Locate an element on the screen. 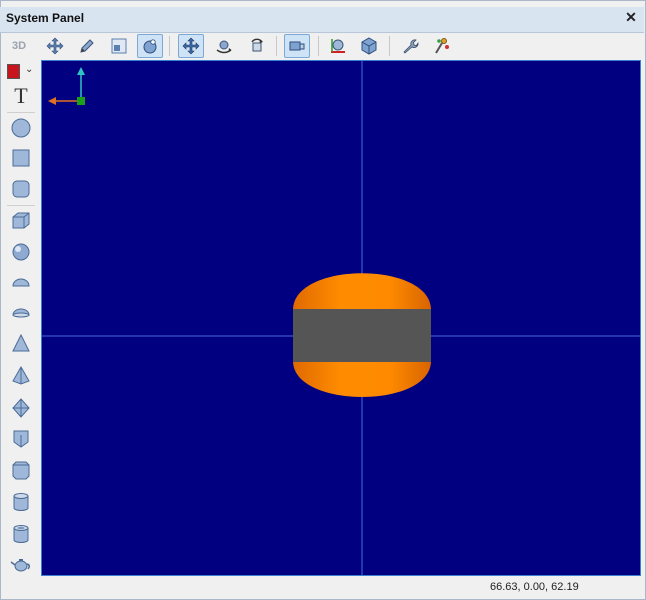  circle-tool-button is located at coordinates (21, 128).